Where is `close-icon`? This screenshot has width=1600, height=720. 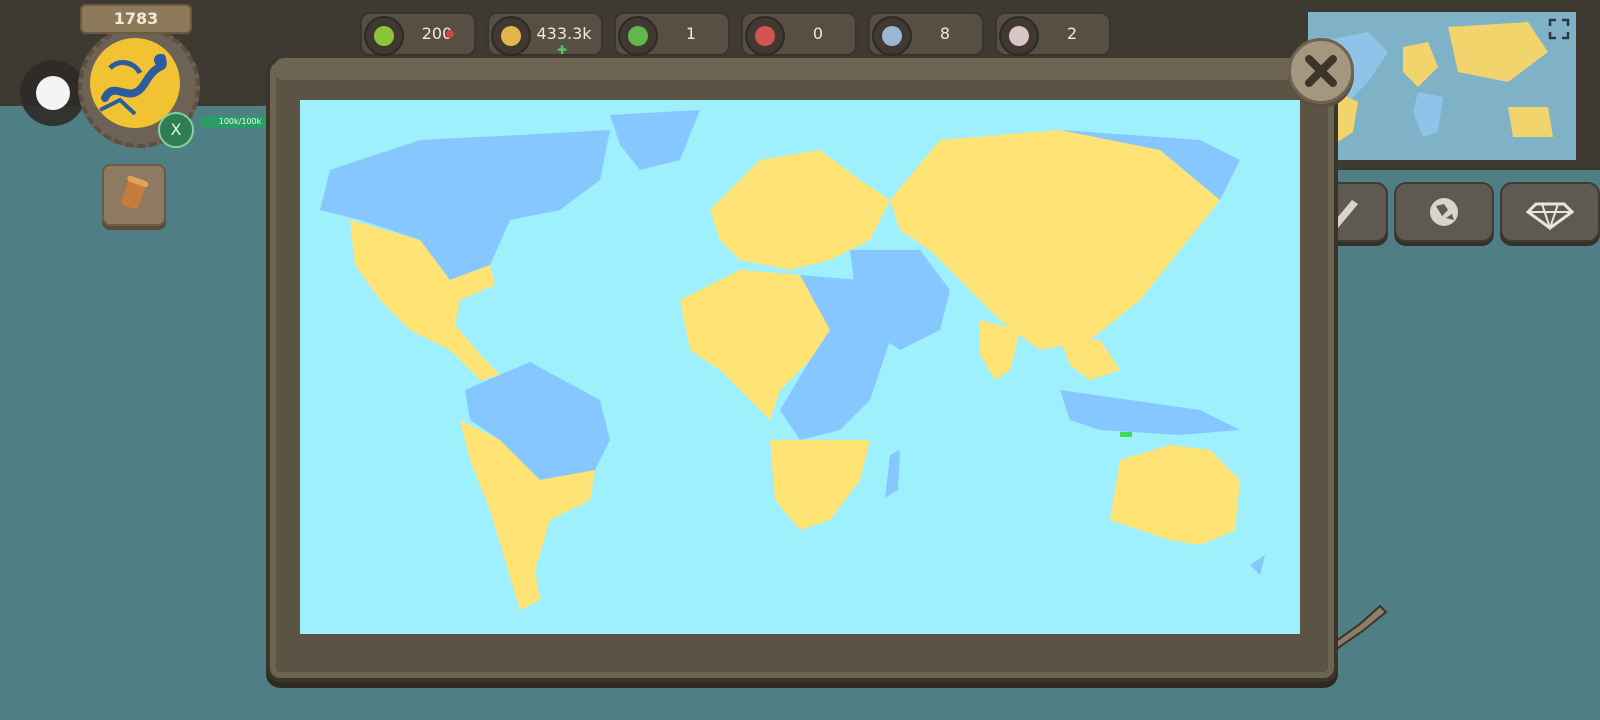
close-icon is located at coordinates (1321, 71).